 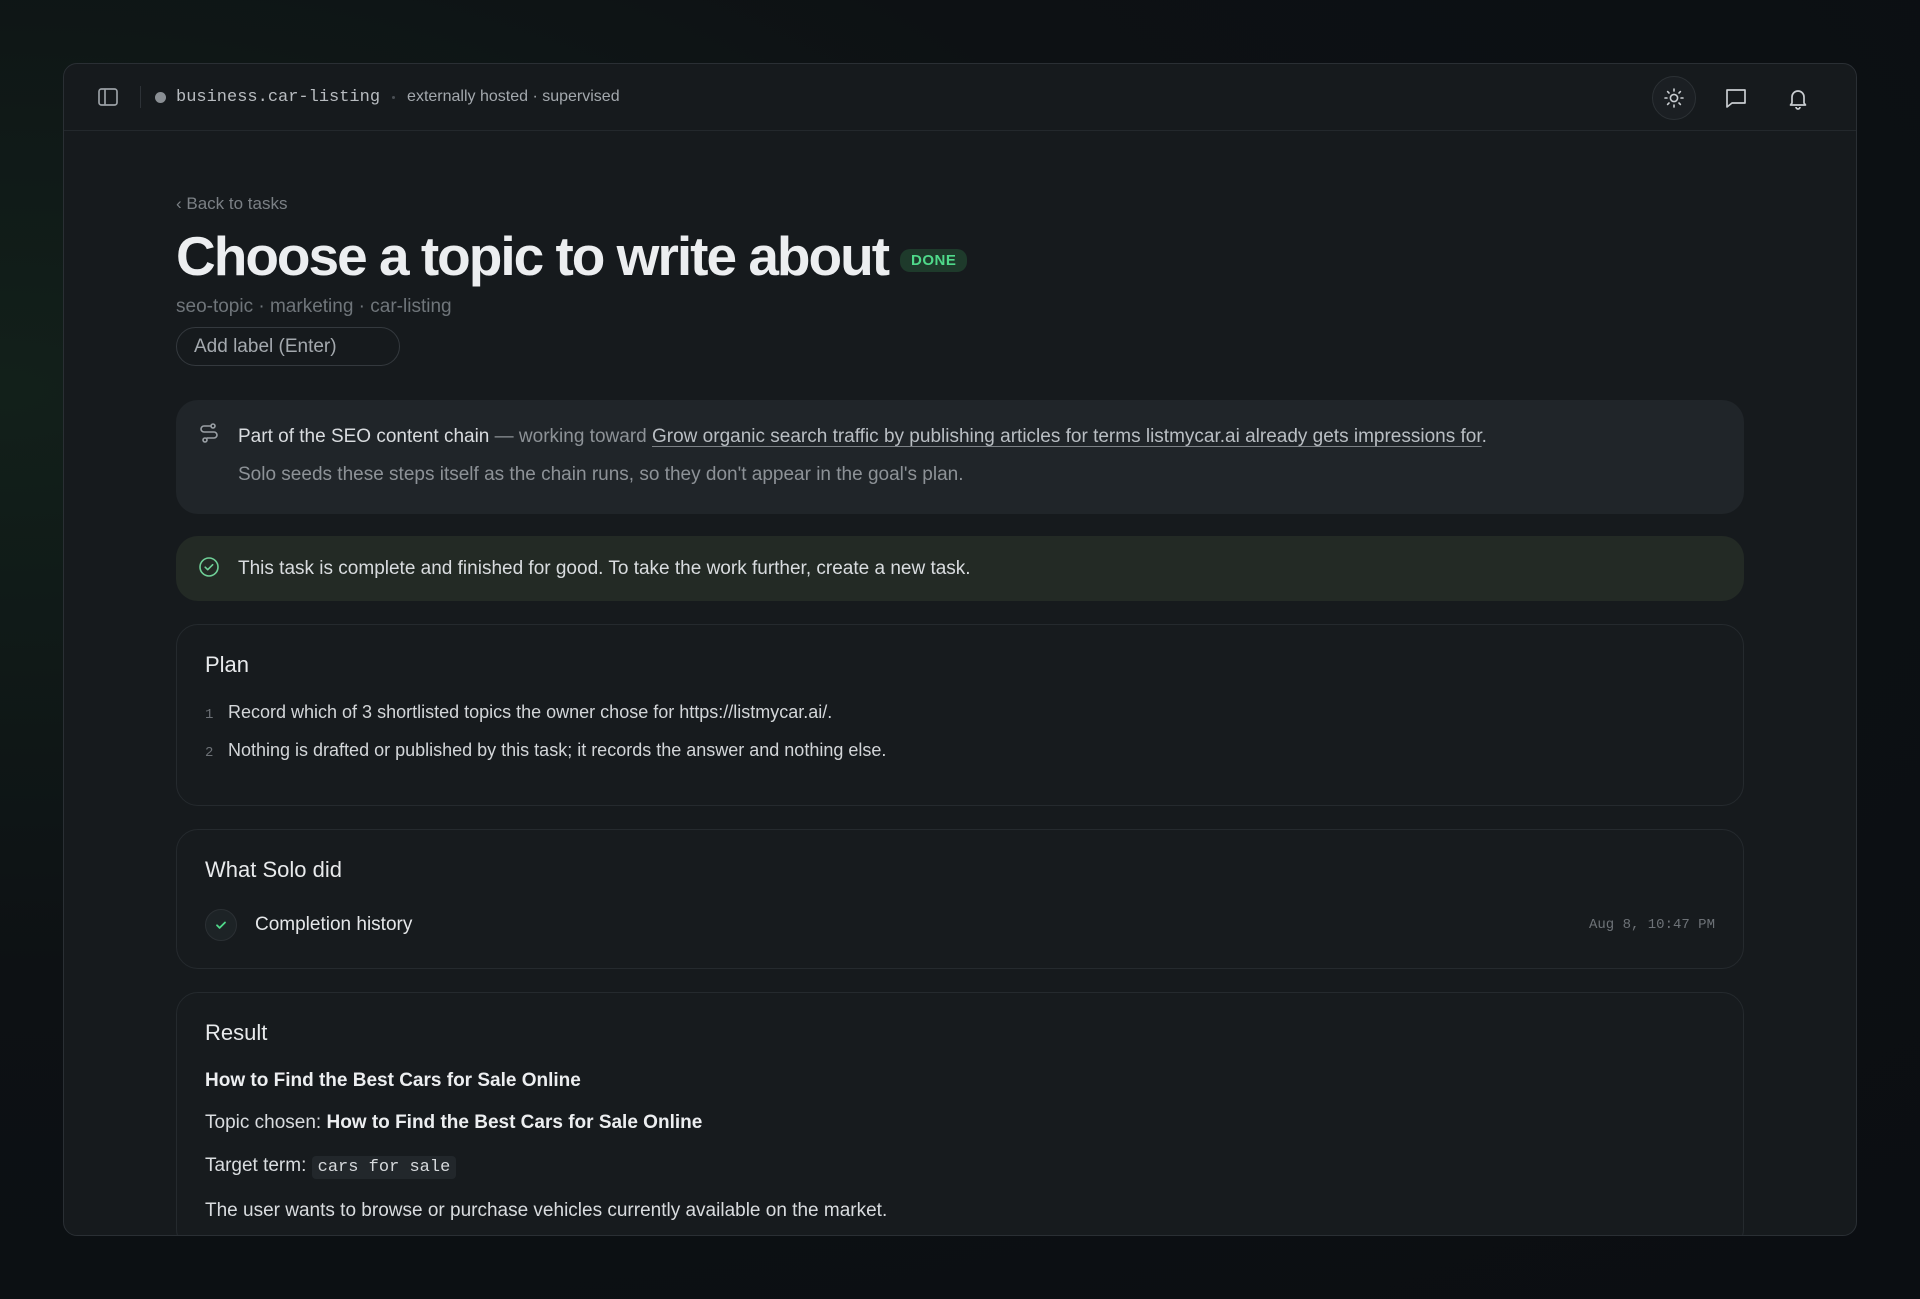 I want to click on add-label-input, so click(x=288, y=346).